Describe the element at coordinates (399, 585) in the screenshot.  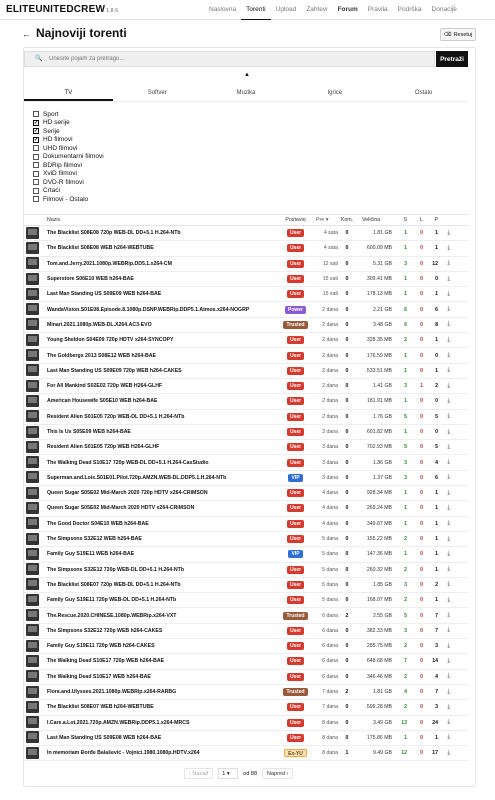
I see `seeders-count: 3` at that location.